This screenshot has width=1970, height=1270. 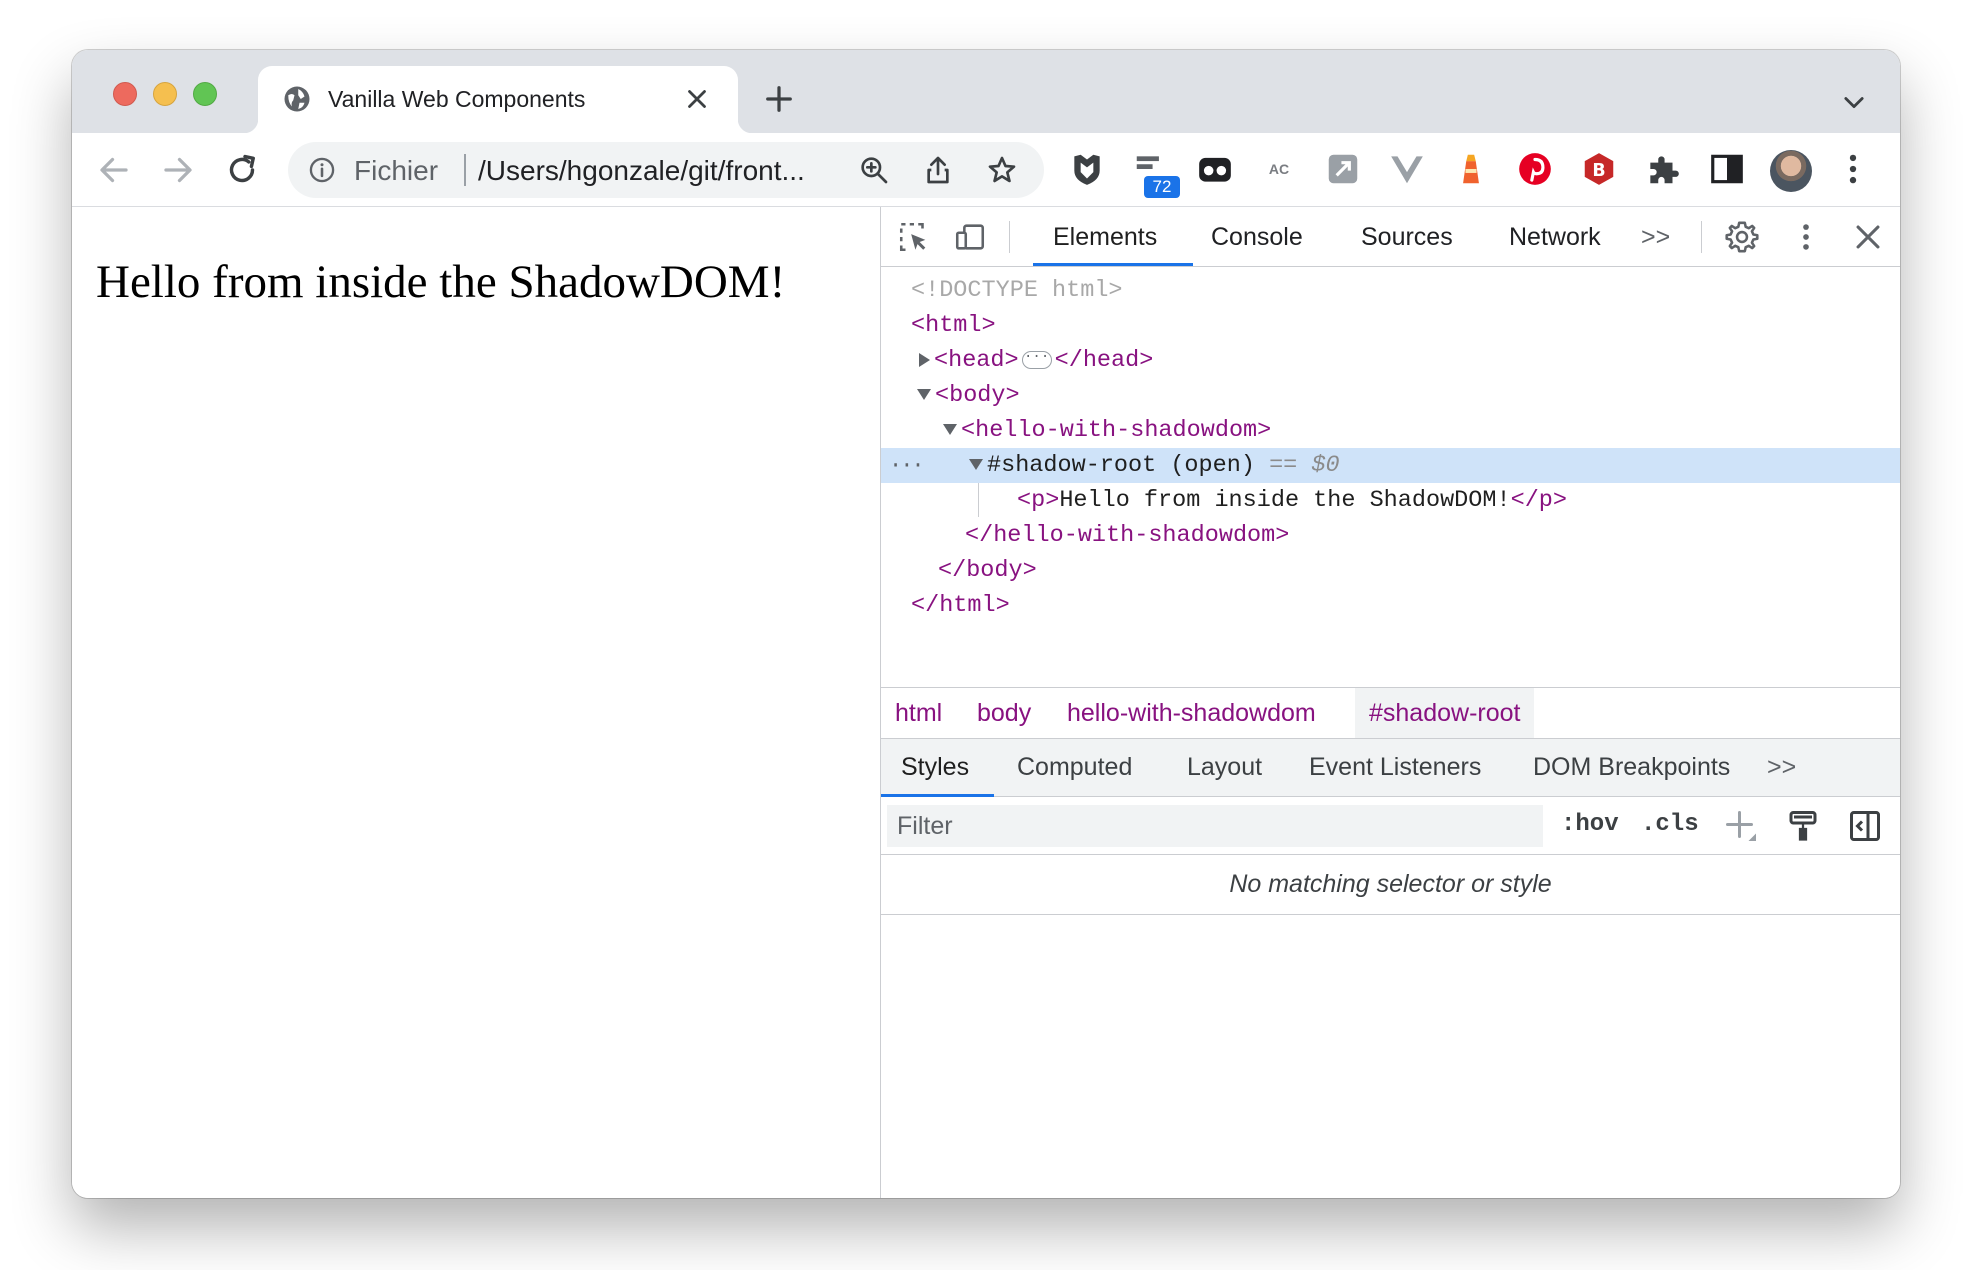 I want to click on tab-computed: Computed, so click(x=1074, y=767).